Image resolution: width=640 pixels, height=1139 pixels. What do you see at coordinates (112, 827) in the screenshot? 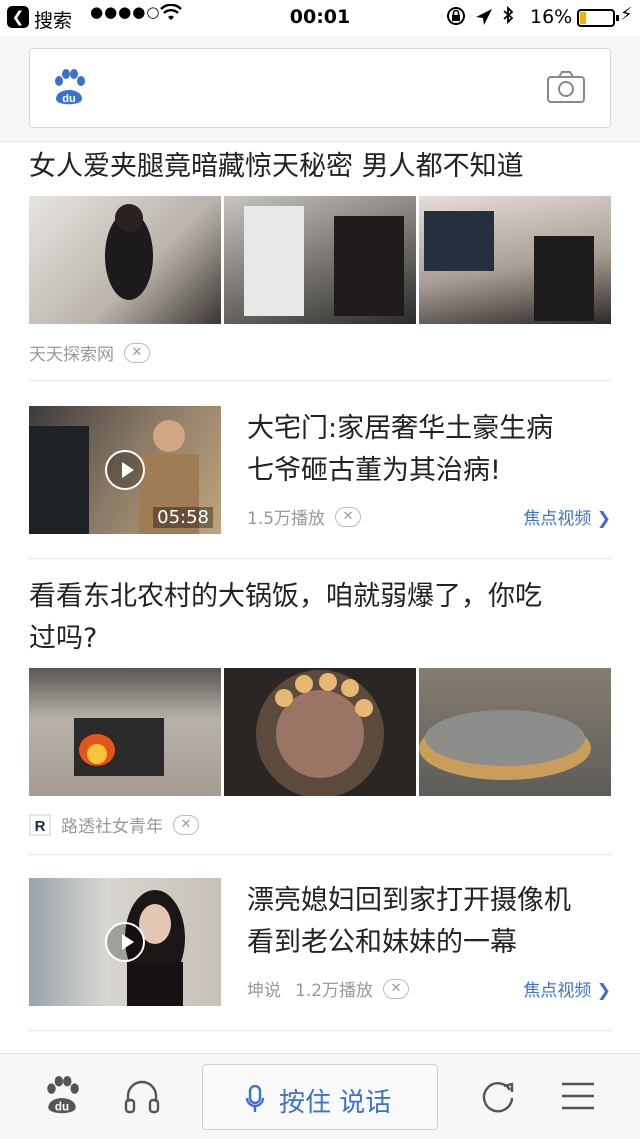
I see `source-label: 路透社女青年` at bounding box center [112, 827].